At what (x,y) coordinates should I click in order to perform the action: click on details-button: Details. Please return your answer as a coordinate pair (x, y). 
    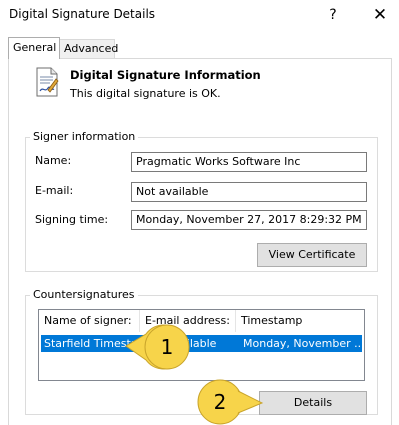
    Looking at the image, I should click on (313, 403).